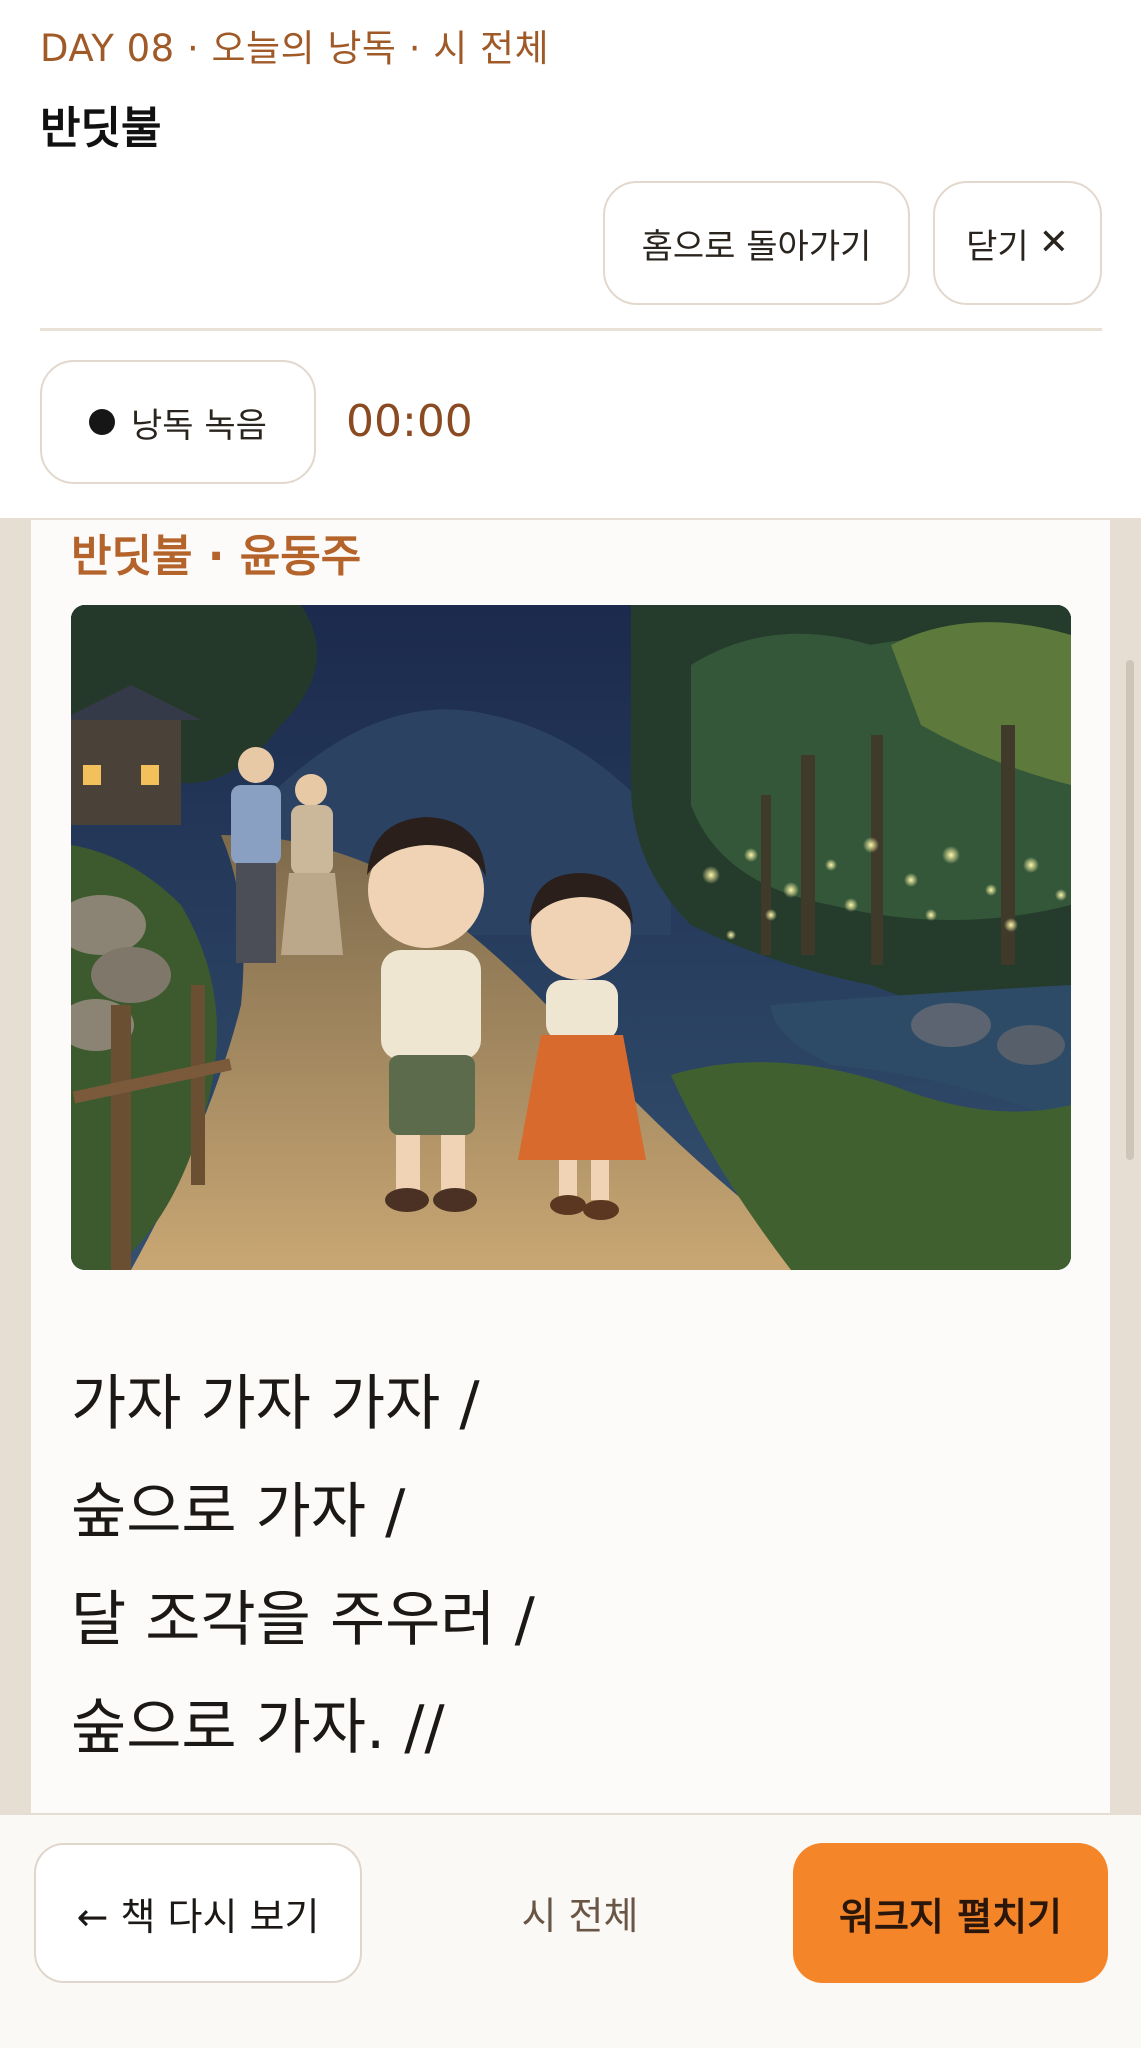 This screenshot has height=2048, width=1141. I want to click on page-title: 반딧불, so click(101, 128).